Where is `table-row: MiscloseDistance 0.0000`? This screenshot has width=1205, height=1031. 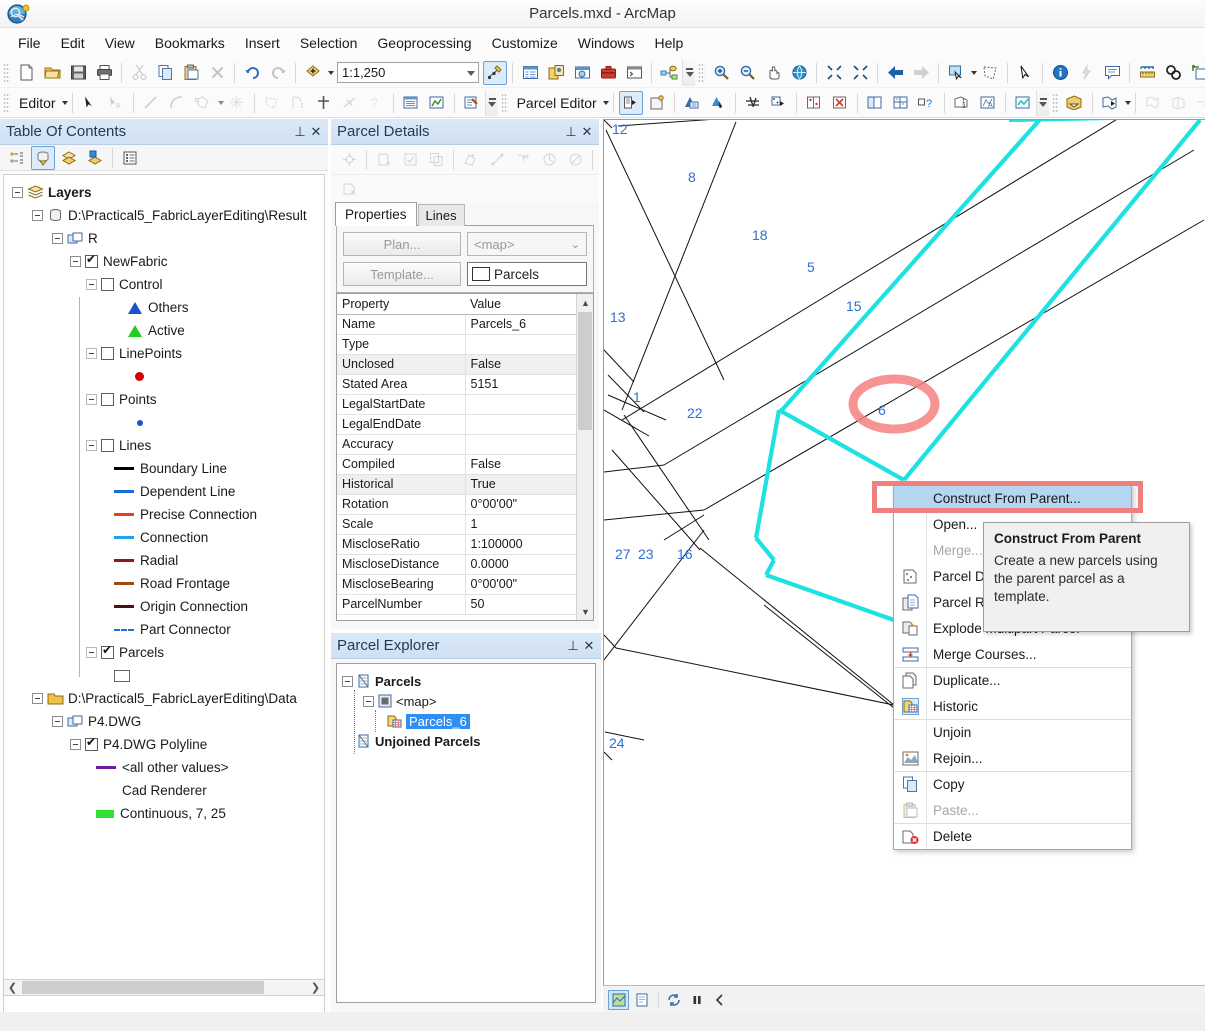 table-row: MiscloseDistance 0.0000 is located at coordinates (465, 564).